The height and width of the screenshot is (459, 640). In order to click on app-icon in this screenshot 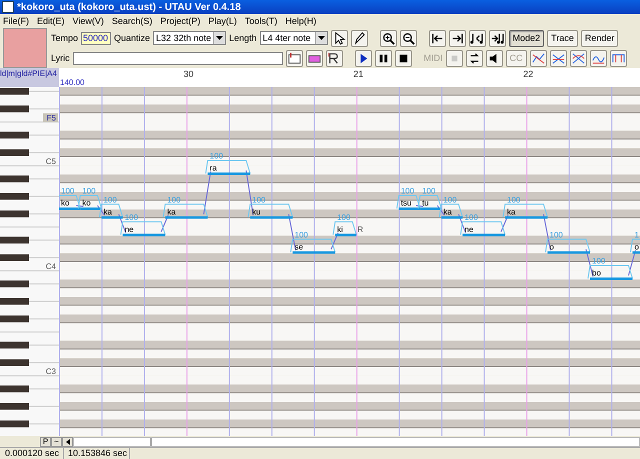, I will do `click(8, 7)`.